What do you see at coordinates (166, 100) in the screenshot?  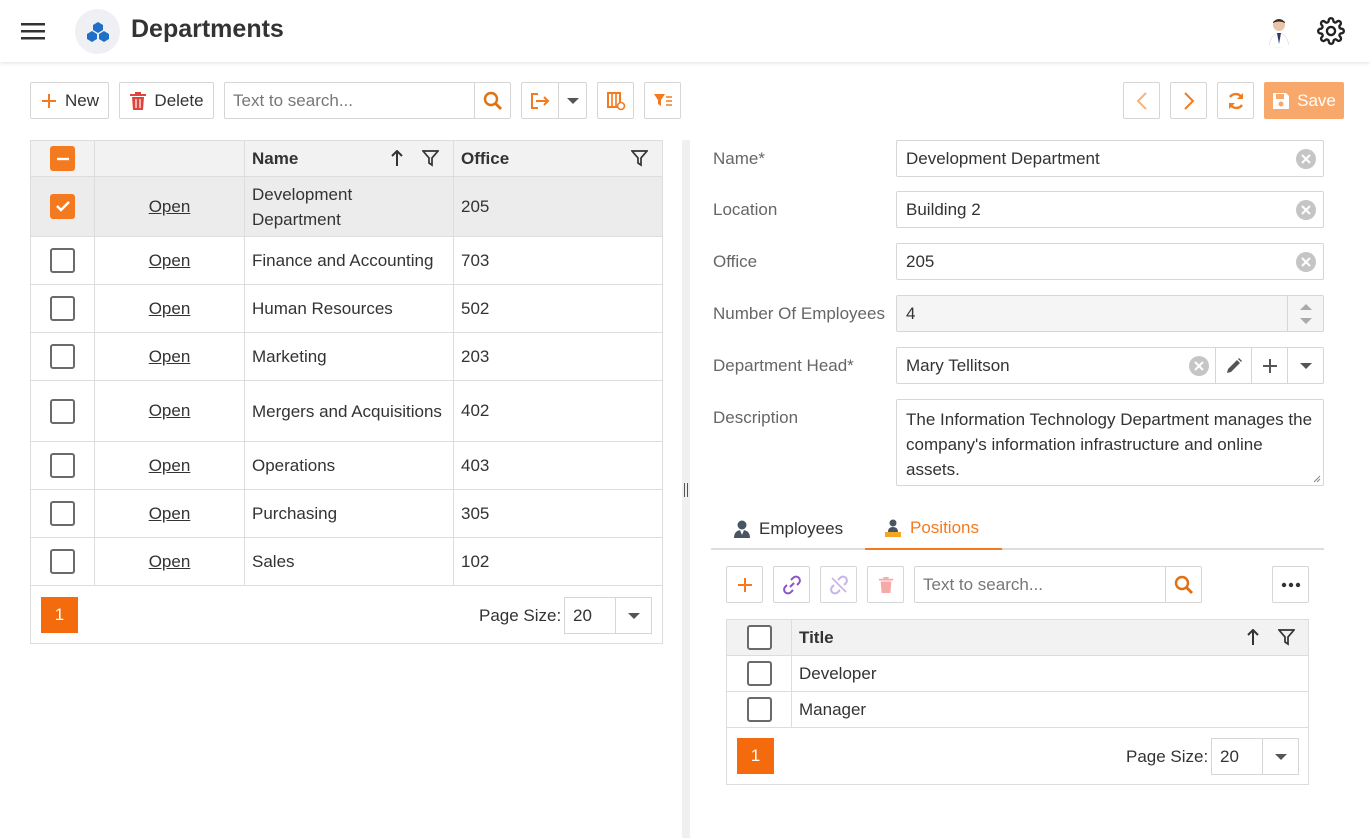 I see `delete-button: Delete` at bounding box center [166, 100].